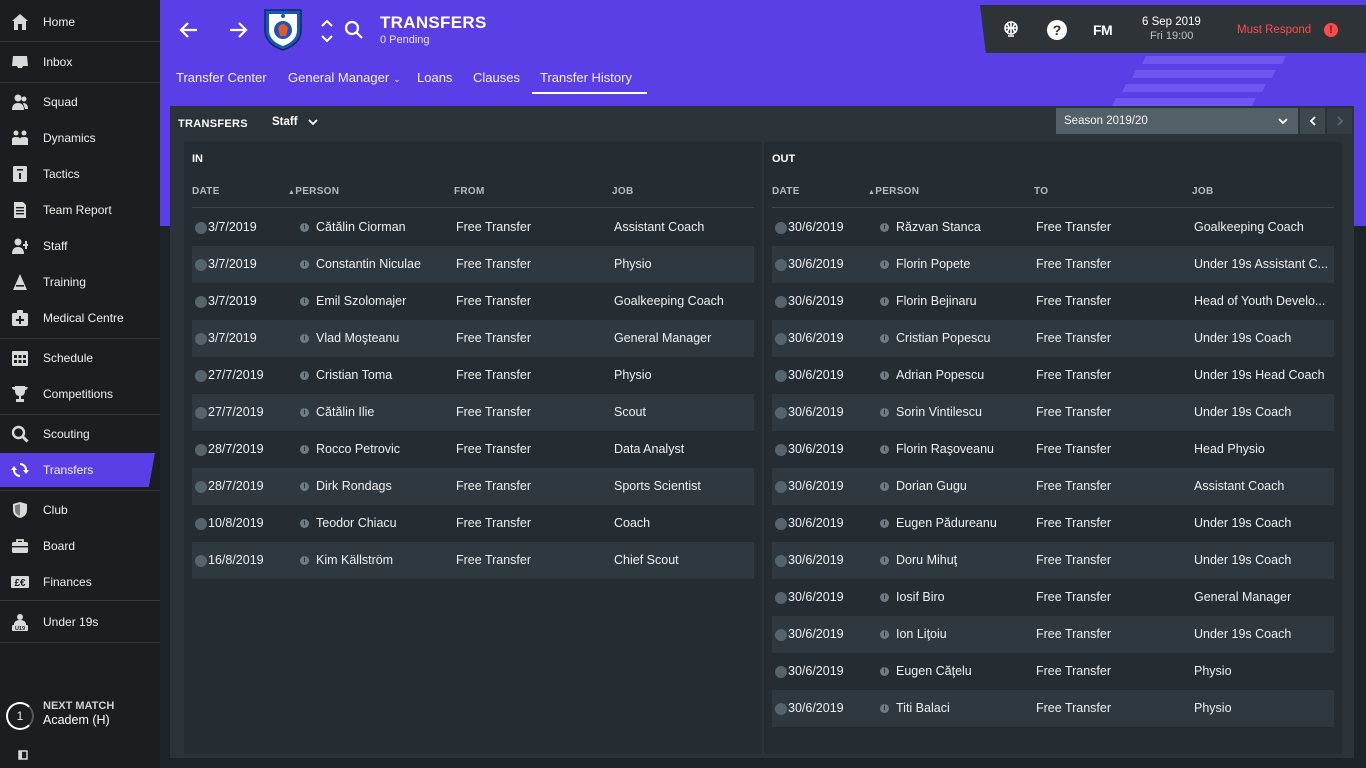  I want to click on sidebar-item-finances: £€ Finances, so click(80, 582).